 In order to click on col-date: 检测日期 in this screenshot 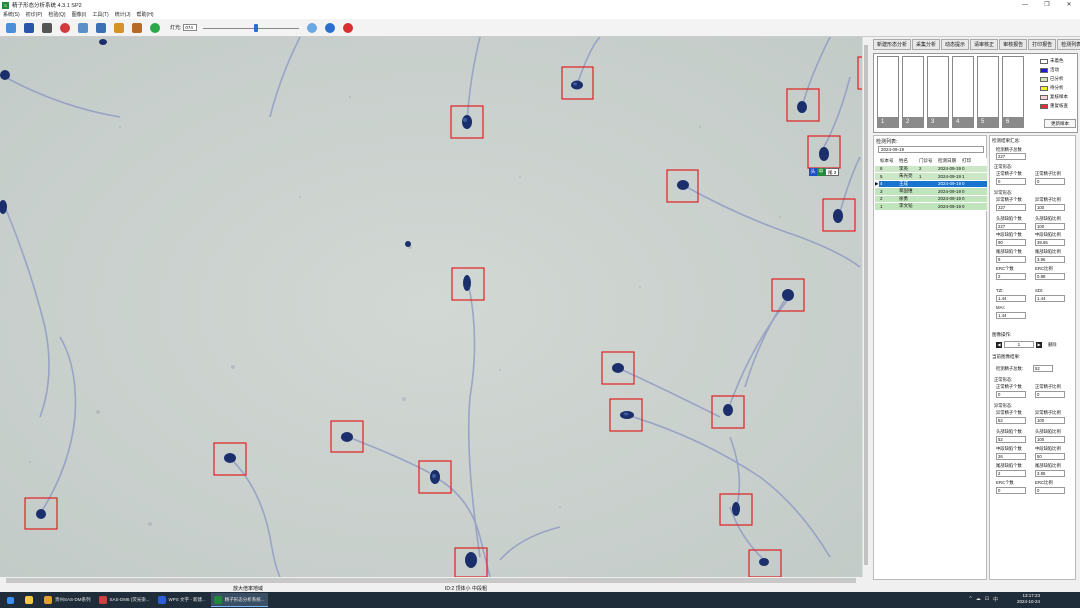, I will do `click(950, 161)`.